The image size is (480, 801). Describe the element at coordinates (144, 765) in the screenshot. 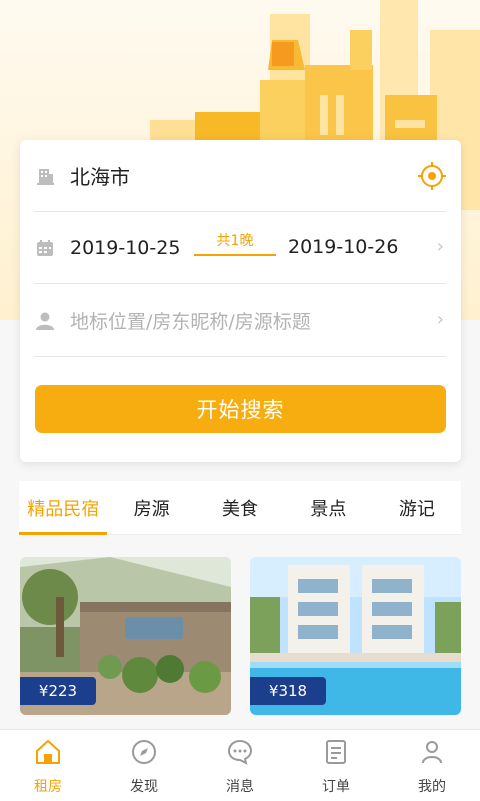

I see `nav-item-discover: 发现` at that location.